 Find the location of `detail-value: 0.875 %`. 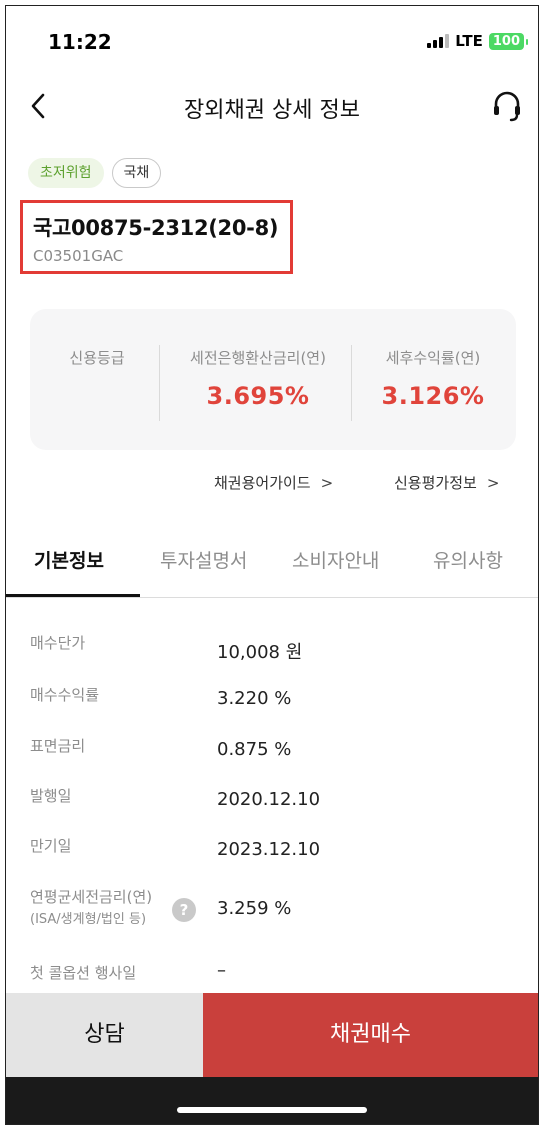

detail-value: 0.875 % is located at coordinates (254, 749).